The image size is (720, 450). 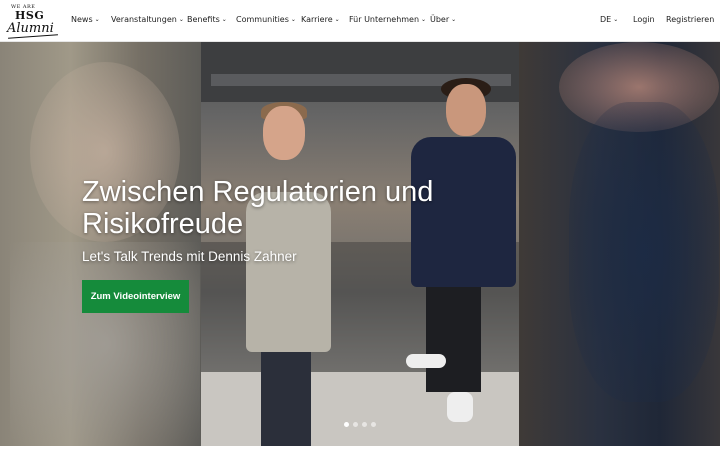 I want to click on hsg-alumni-logo: WE ARE HSG Alumni, so click(x=33, y=21).